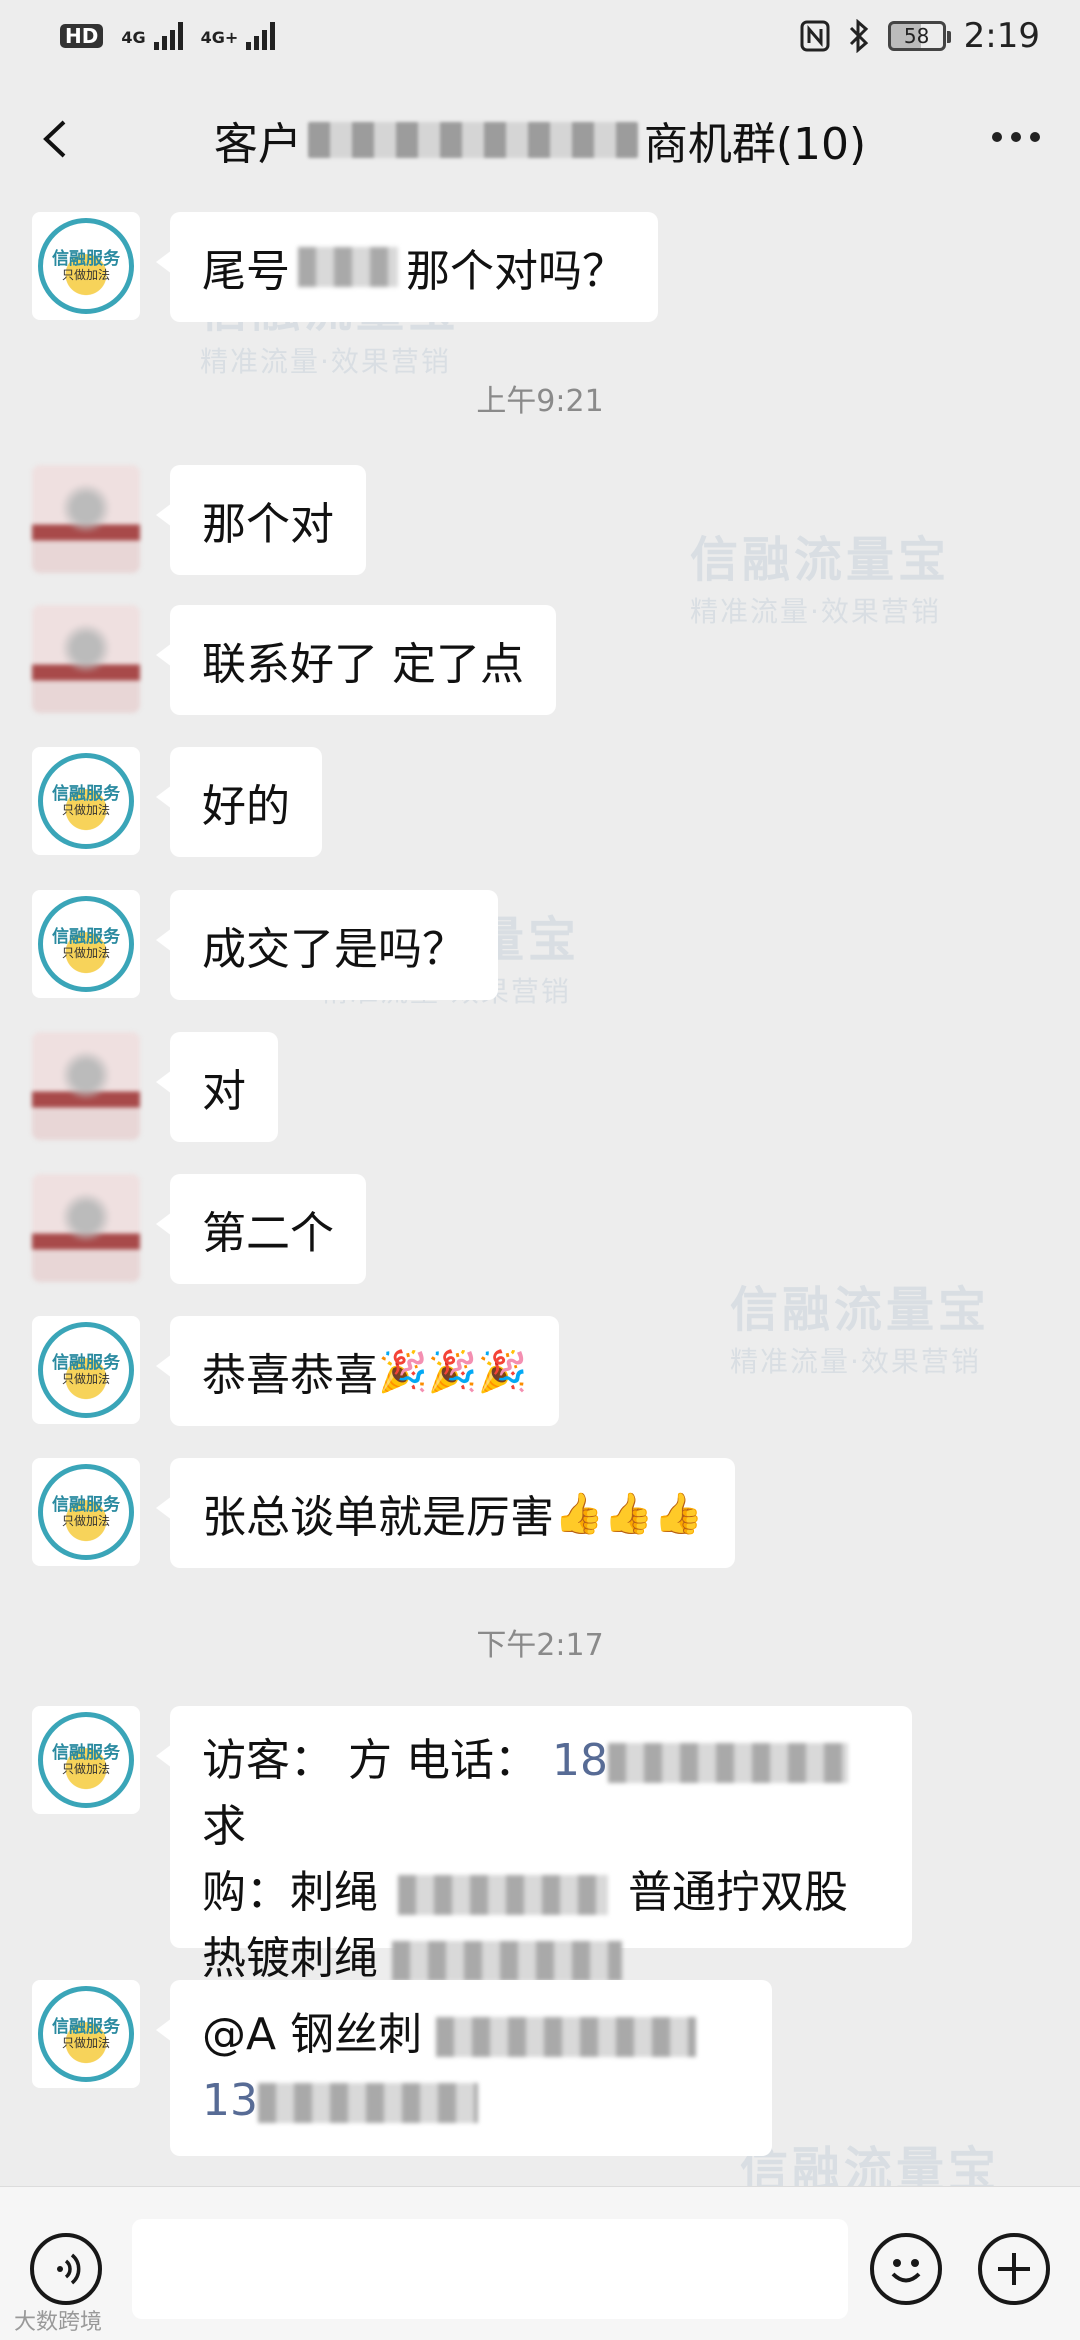 Image resolution: width=1080 pixels, height=2340 pixels. What do you see at coordinates (540, 36) in the screenshot?
I see `status-bar: HD 4G 4G+ 58 2:19` at bounding box center [540, 36].